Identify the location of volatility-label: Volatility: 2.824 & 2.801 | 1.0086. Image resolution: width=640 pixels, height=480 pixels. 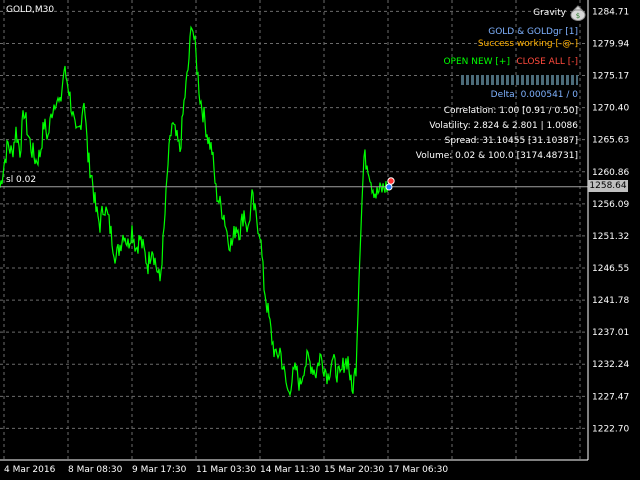
(503, 126).